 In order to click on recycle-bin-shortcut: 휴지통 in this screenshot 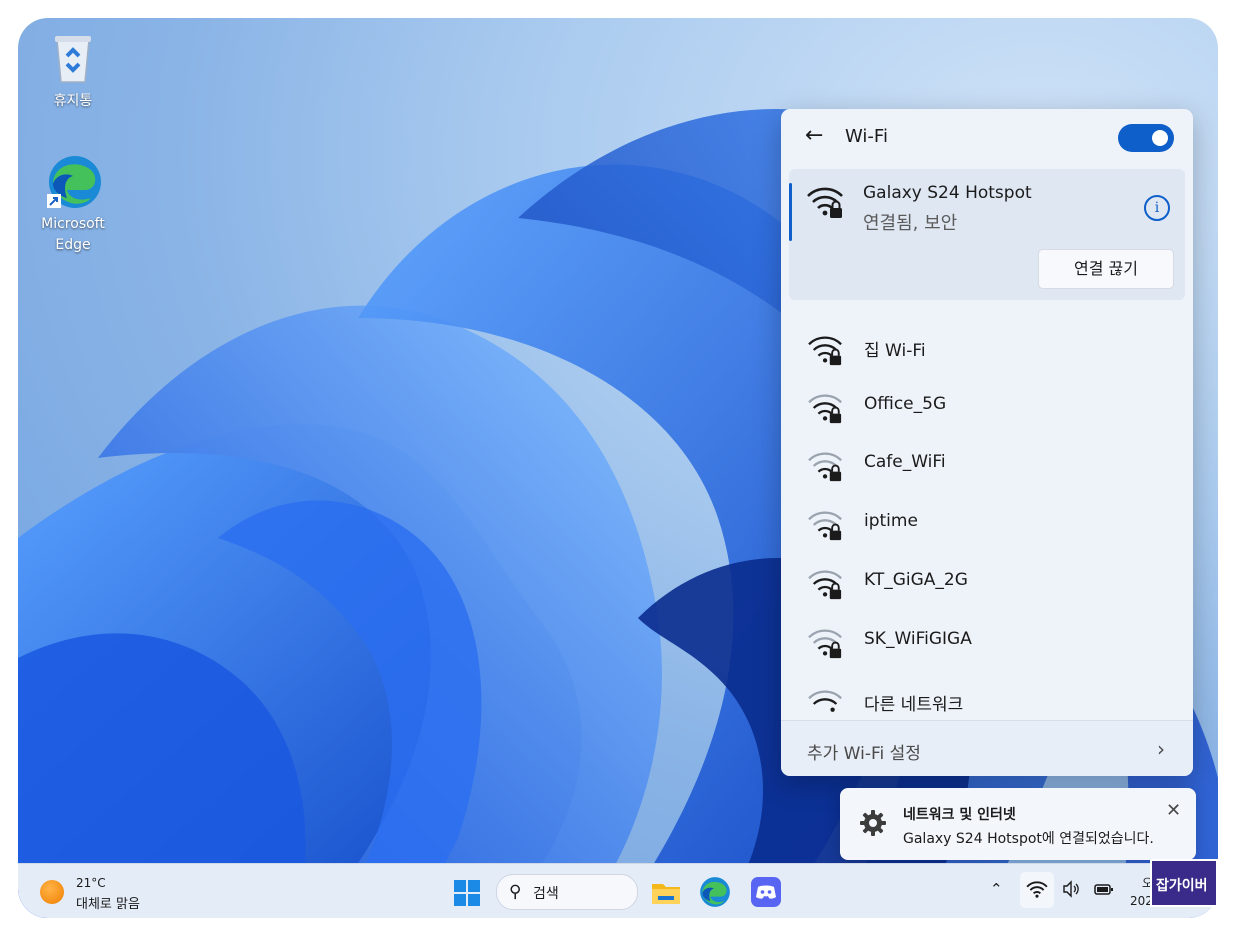, I will do `click(73, 70)`.